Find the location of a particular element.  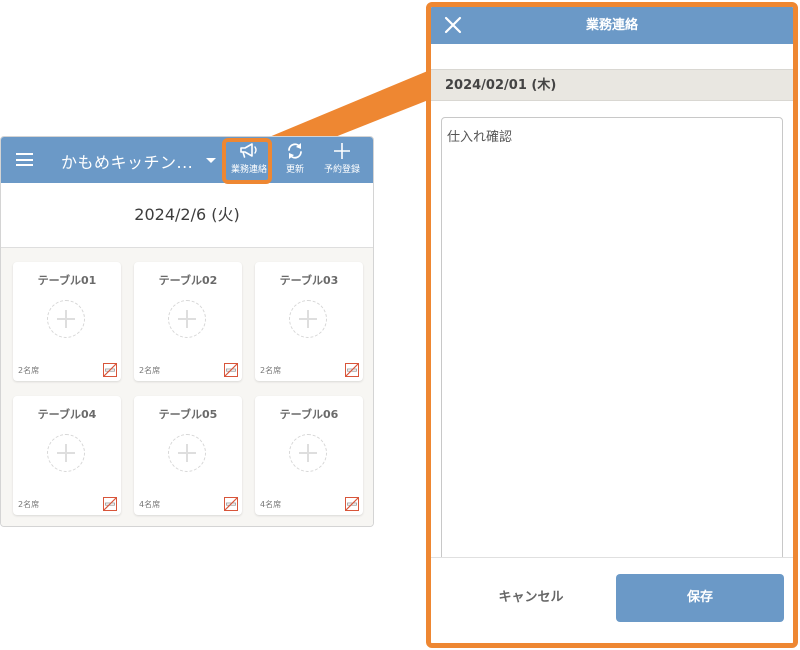

modal-header: 業務連絡 is located at coordinates (612, 25).